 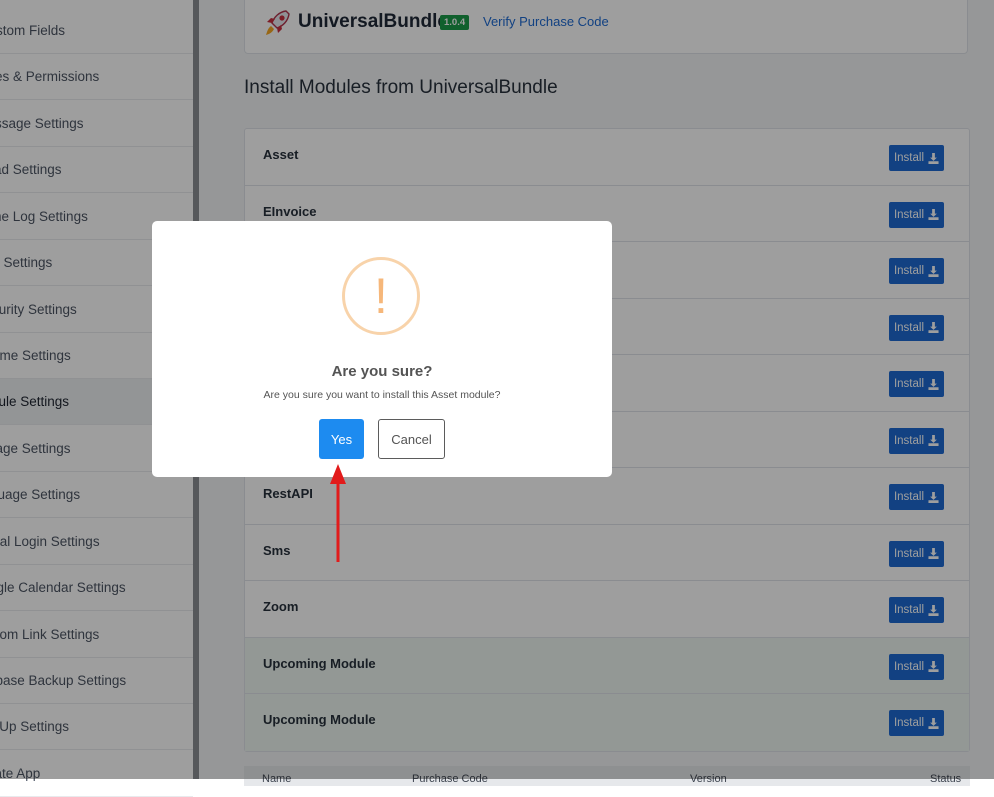 What do you see at coordinates (382, 371) in the screenshot?
I see `dialog-title: Are you sure?` at bounding box center [382, 371].